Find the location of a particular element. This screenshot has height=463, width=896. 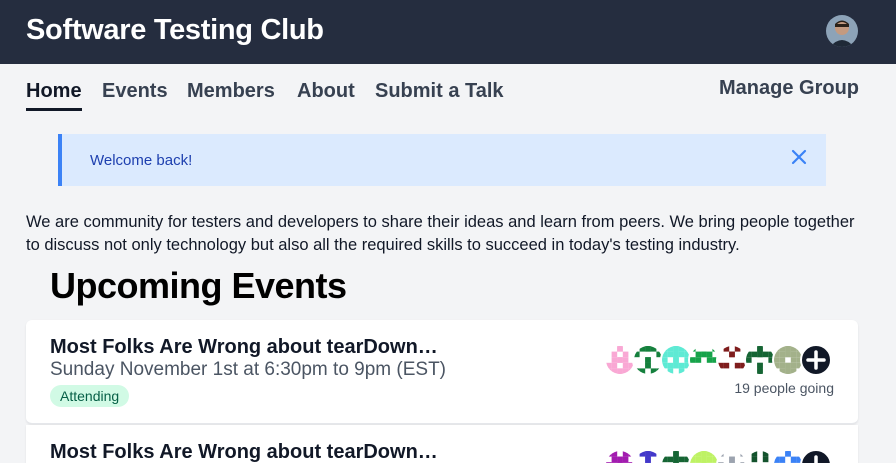

nav-submit-talk: Submit a Talk is located at coordinates (439, 91).